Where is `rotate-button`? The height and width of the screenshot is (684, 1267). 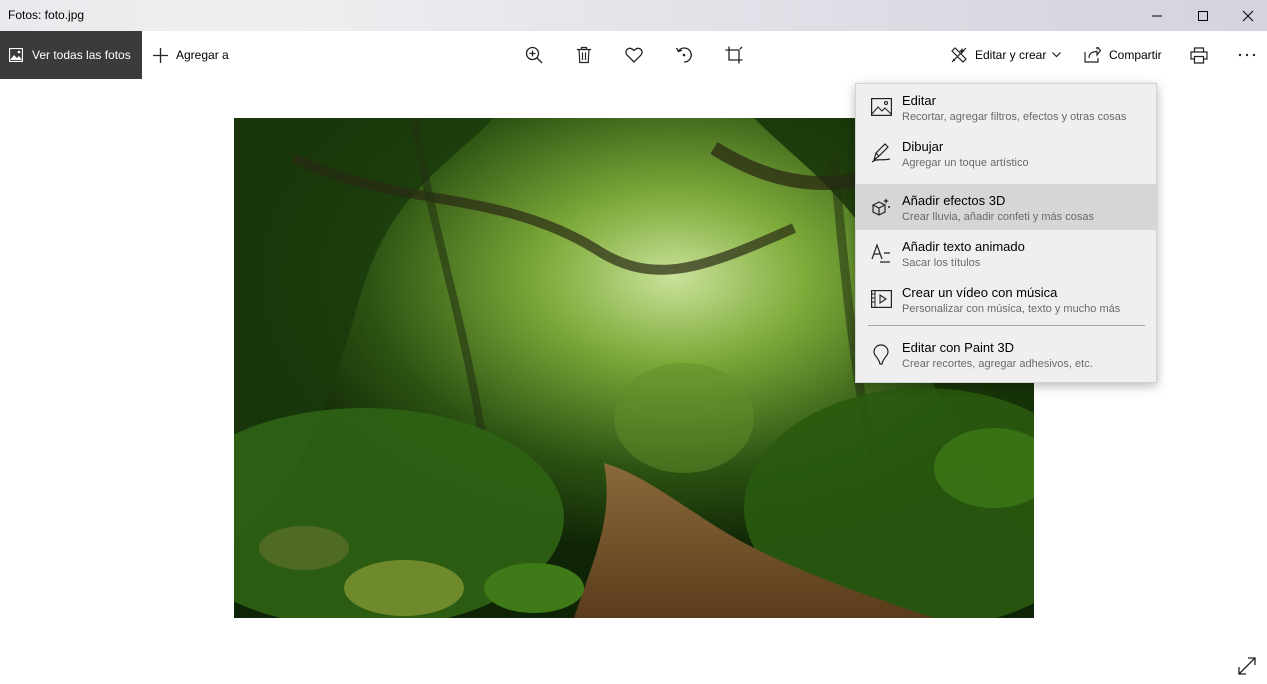 rotate-button is located at coordinates (684, 55).